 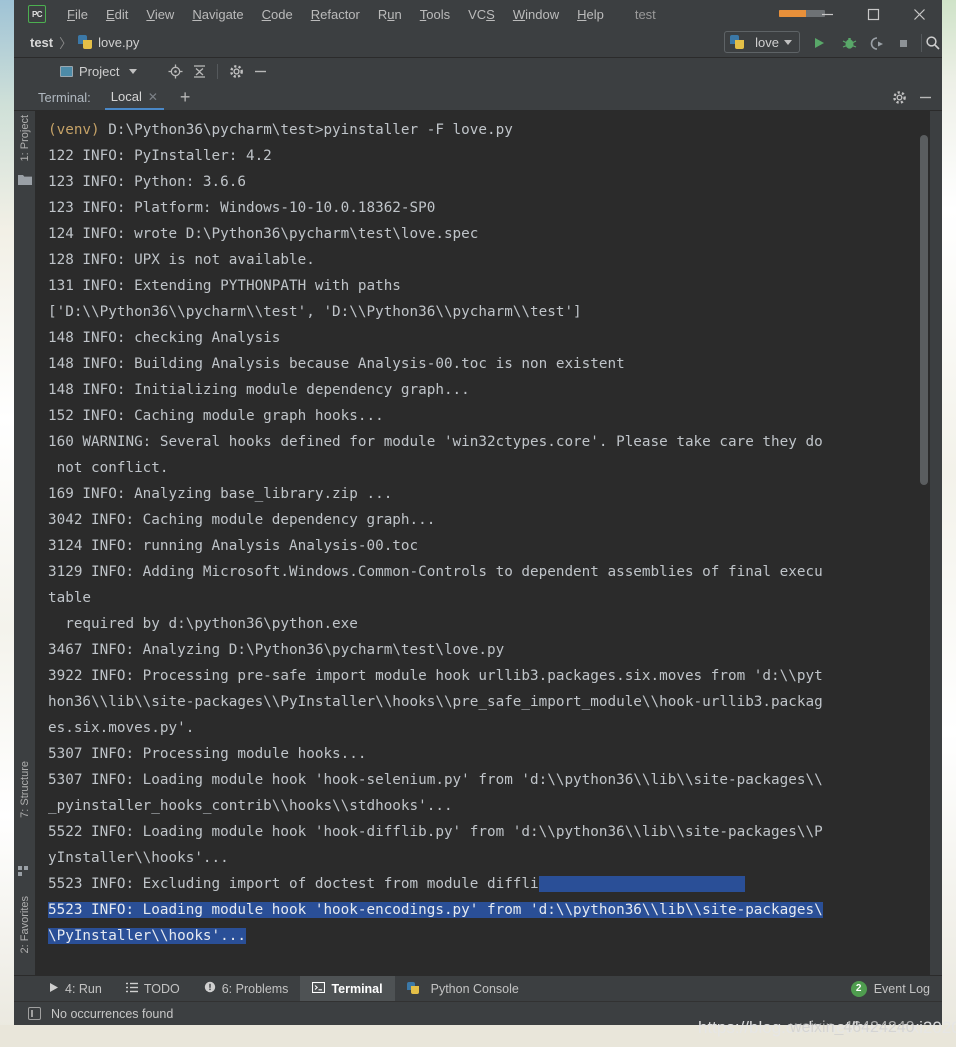 I want to click on folder-icon, so click(x=25, y=180).